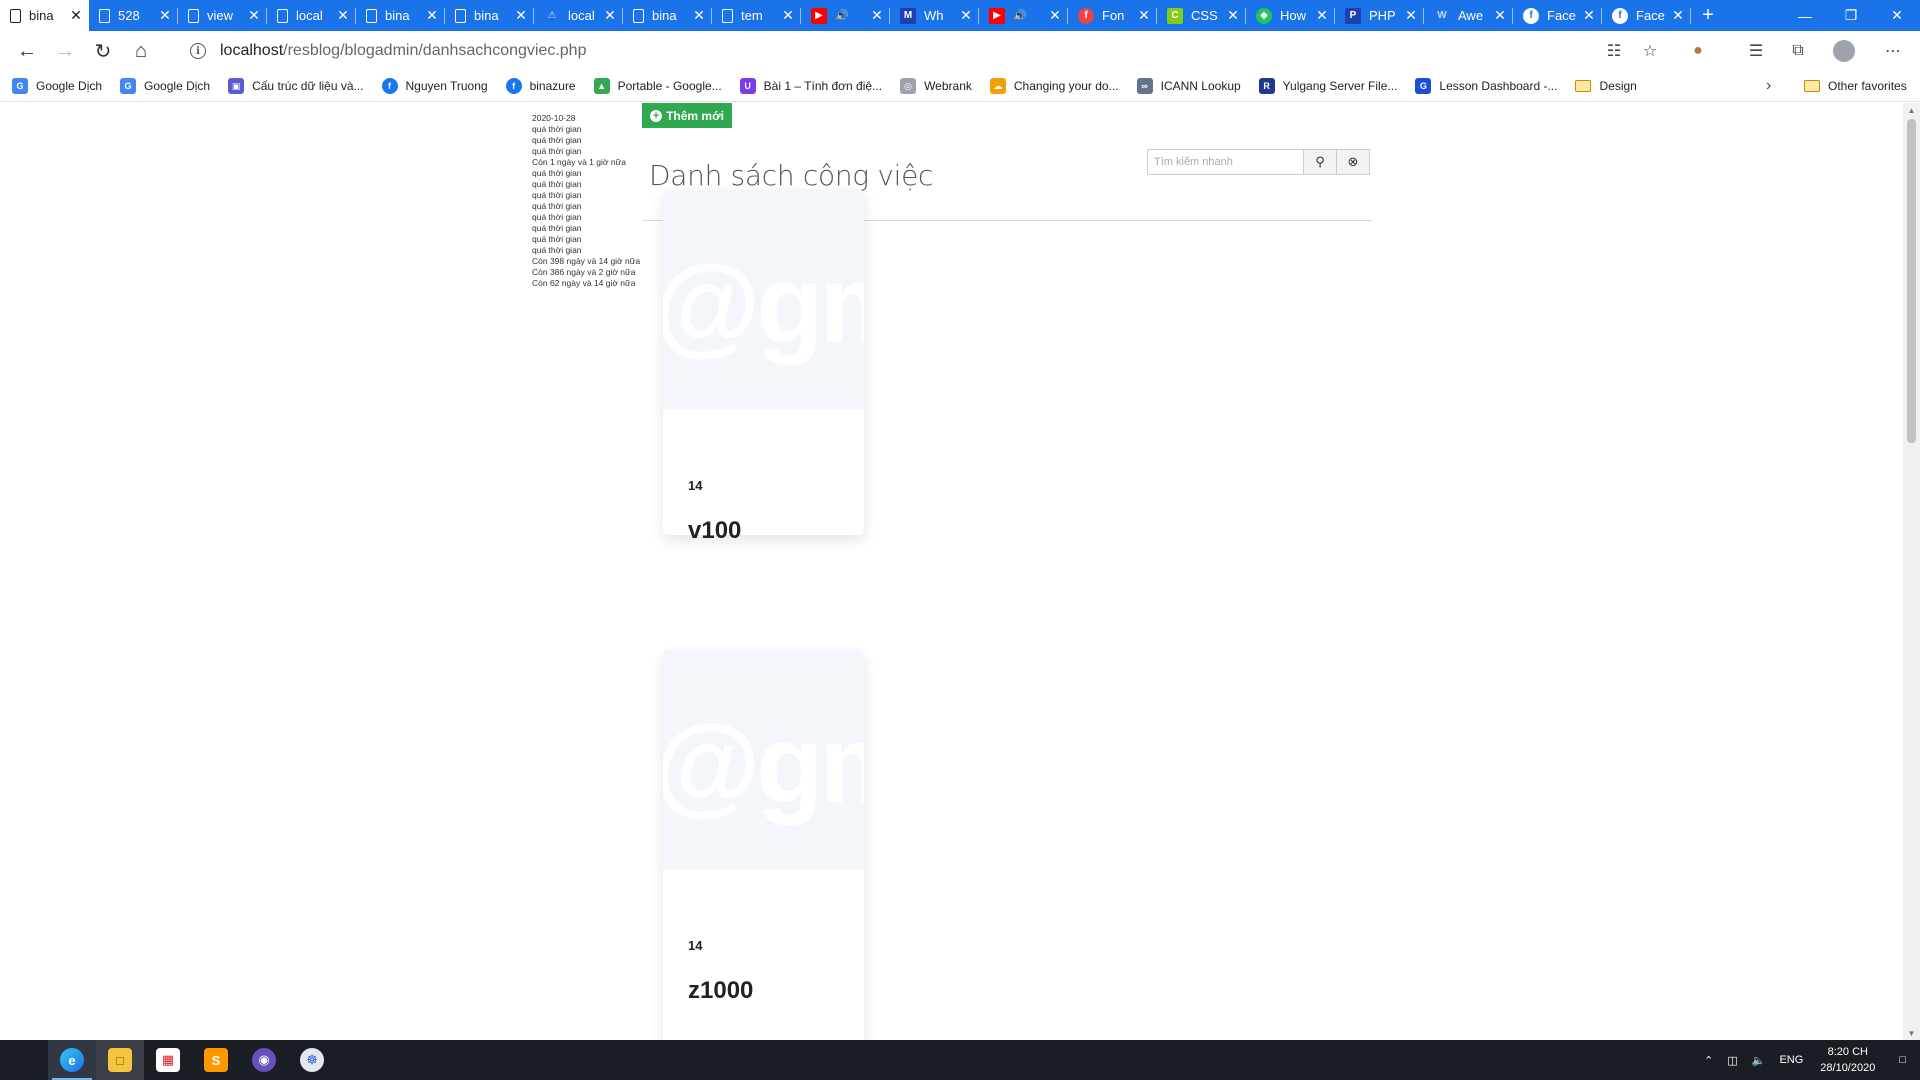  Describe the element at coordinates (934, 15) in the screenshot. I see `browser-tab: M Wh ✕` at that location.